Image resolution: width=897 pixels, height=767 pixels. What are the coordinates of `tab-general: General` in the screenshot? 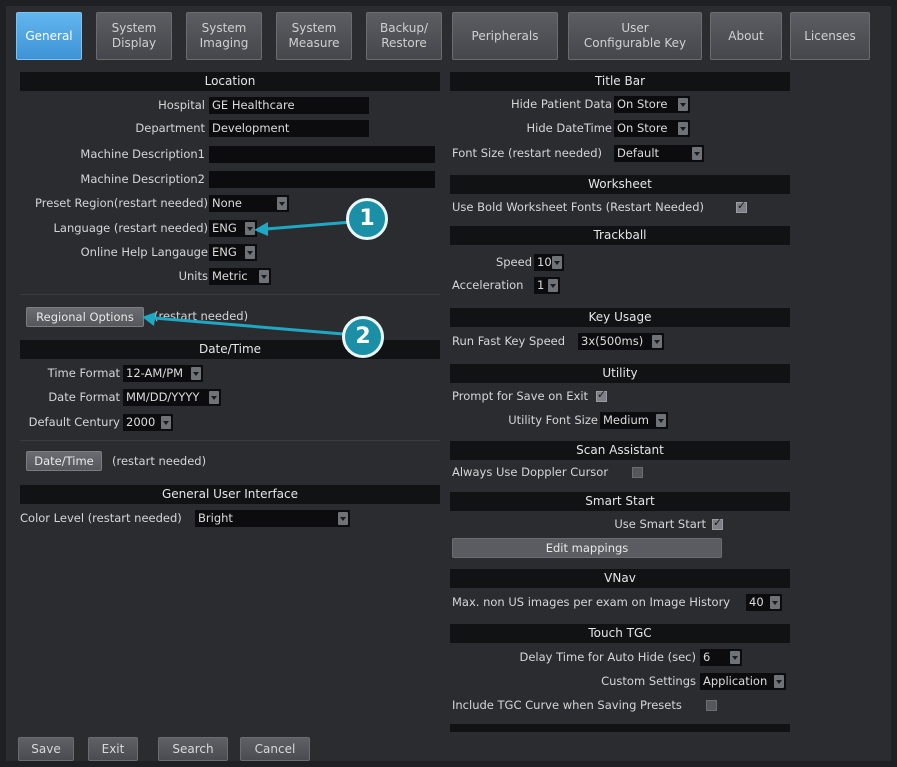 It's located at (49, 36).